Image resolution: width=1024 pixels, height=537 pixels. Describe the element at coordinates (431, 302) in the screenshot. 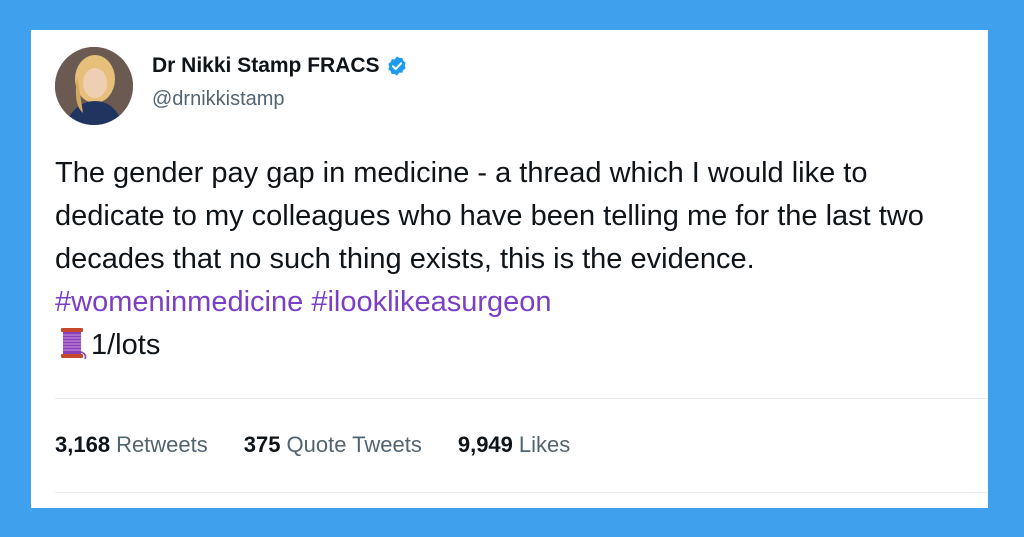

I see `hashtag-link: #ilooklikeasurgeon` at that location.